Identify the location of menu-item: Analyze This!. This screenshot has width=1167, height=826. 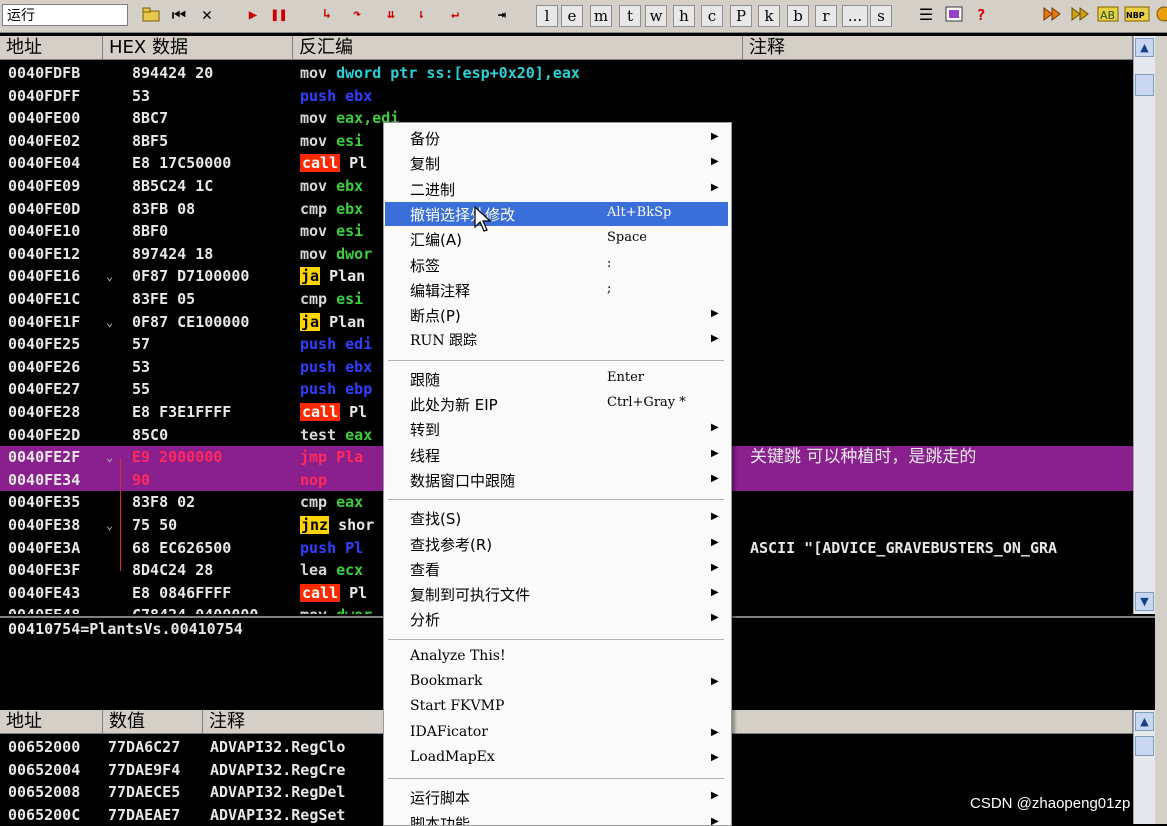
(556, 658).